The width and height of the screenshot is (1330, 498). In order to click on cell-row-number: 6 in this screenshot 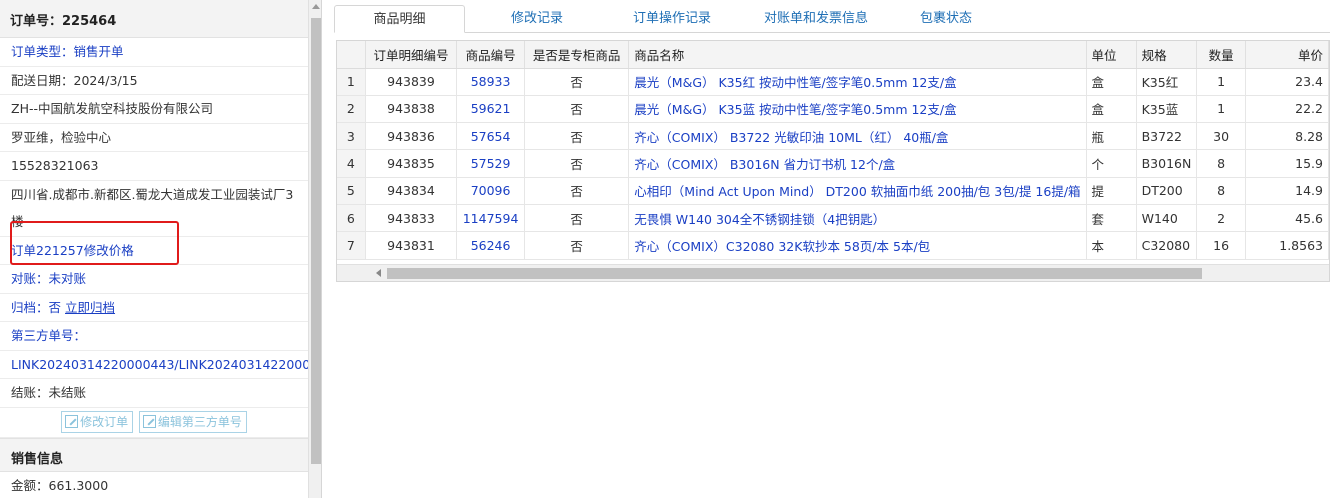, I will do `click(351, 218)`.